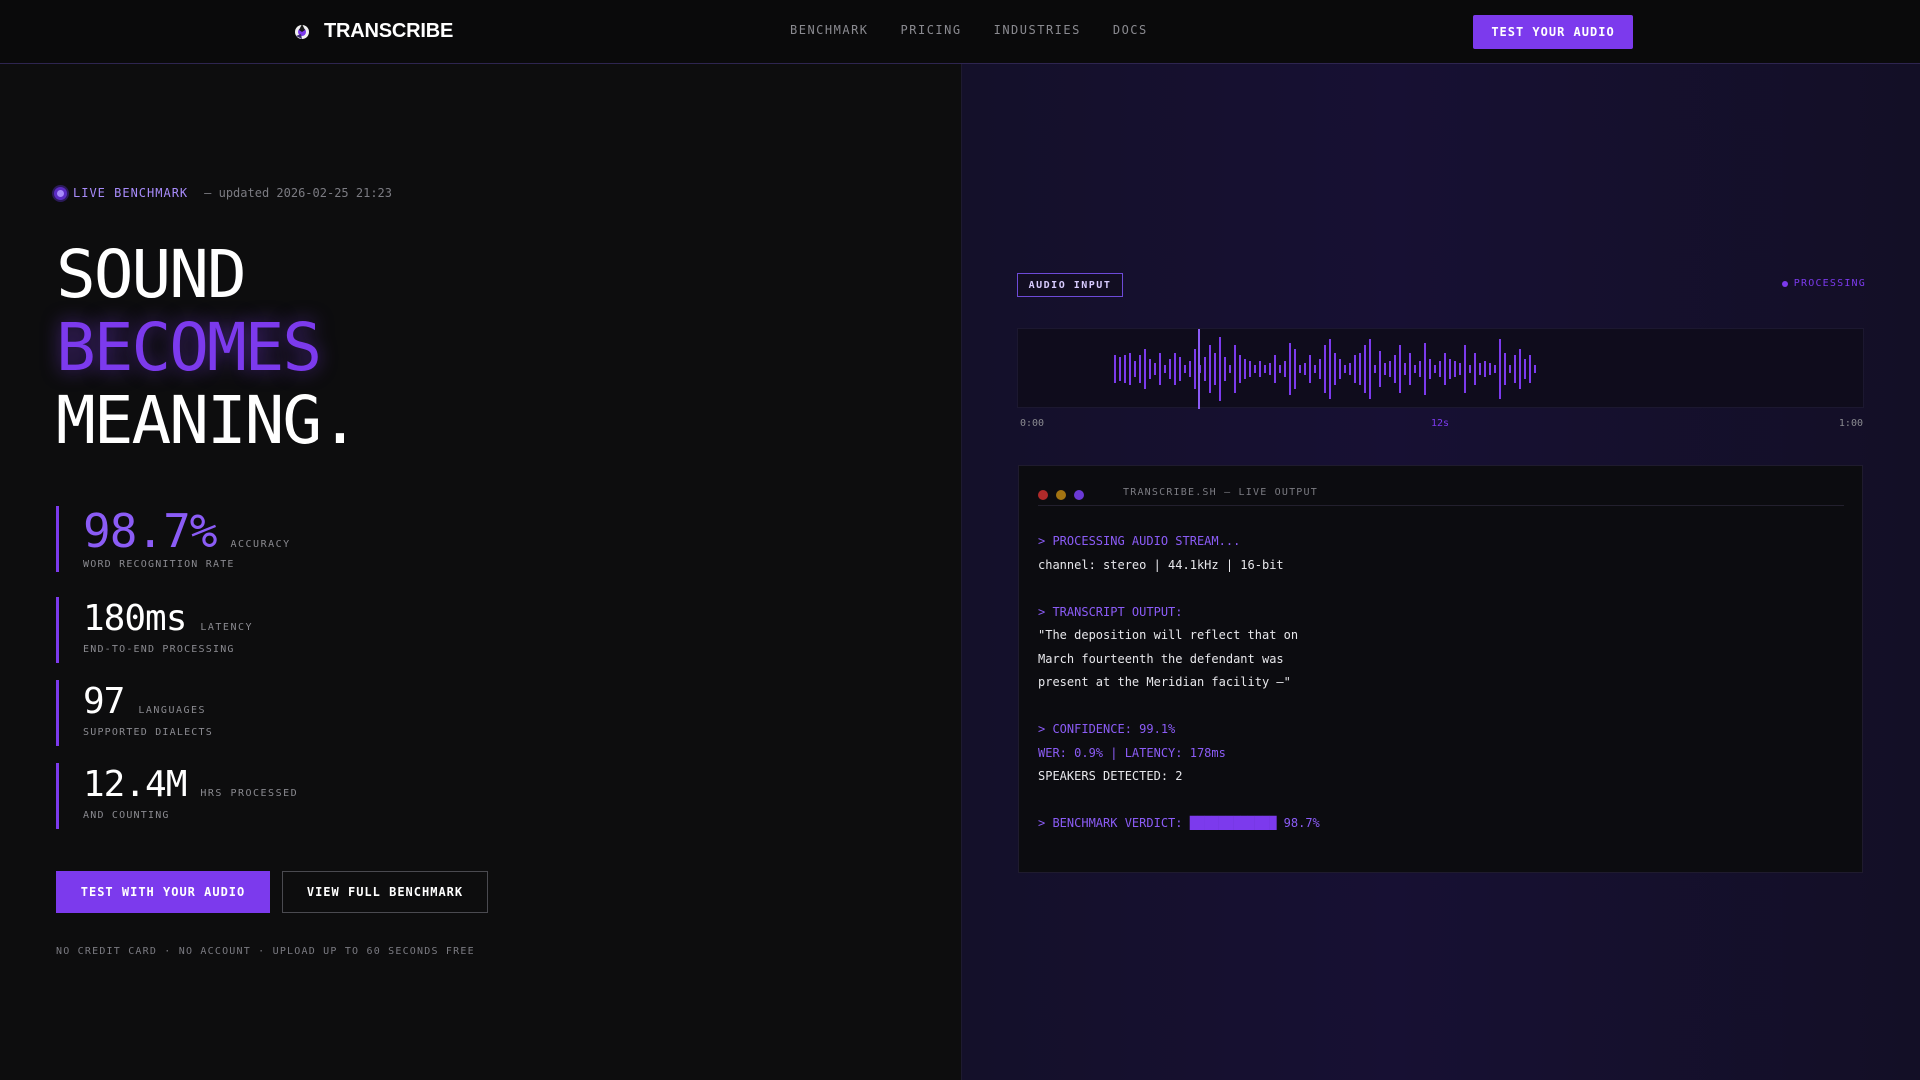 Image resolution: width=1920 pixels, height=1080 pixels. I want to click on headline-line-1: SOUND, so click(151, 274).